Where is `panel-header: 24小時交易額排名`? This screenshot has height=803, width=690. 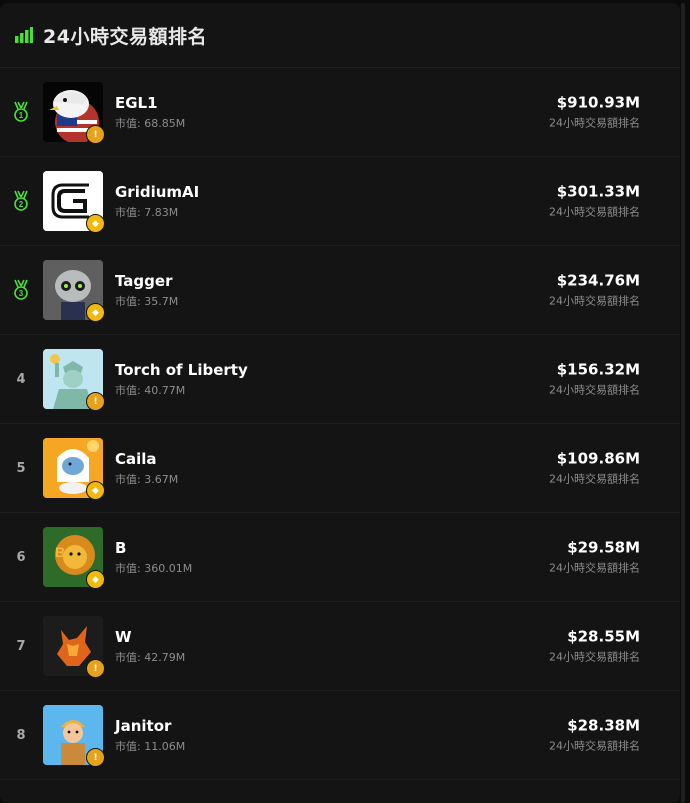 panel-header: 24小時交易額排名 is located at coordinates (340, 35).